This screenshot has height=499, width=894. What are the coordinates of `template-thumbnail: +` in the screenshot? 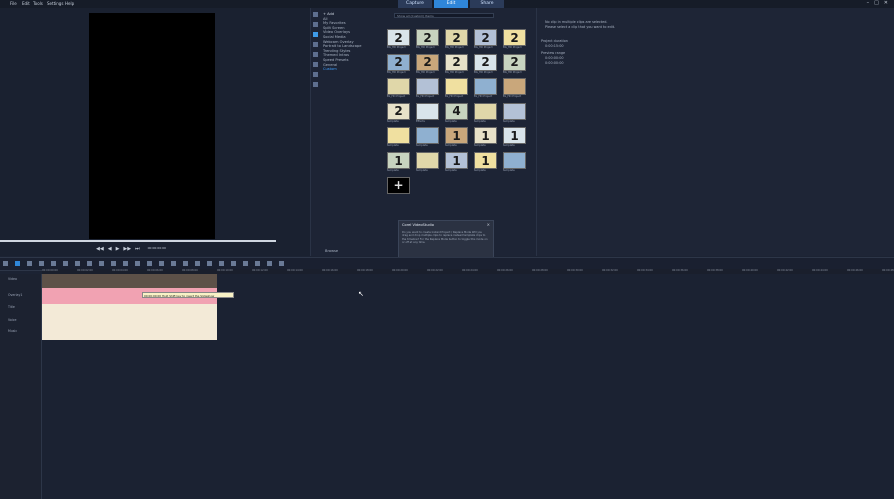 It's located at (398, 187).